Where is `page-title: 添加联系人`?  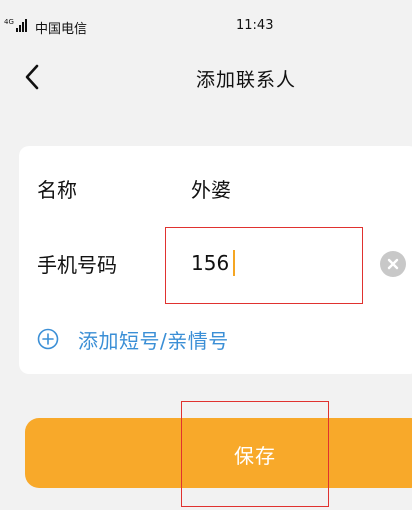 page-title: 添加联系人 is located at coordinates (246, 80).